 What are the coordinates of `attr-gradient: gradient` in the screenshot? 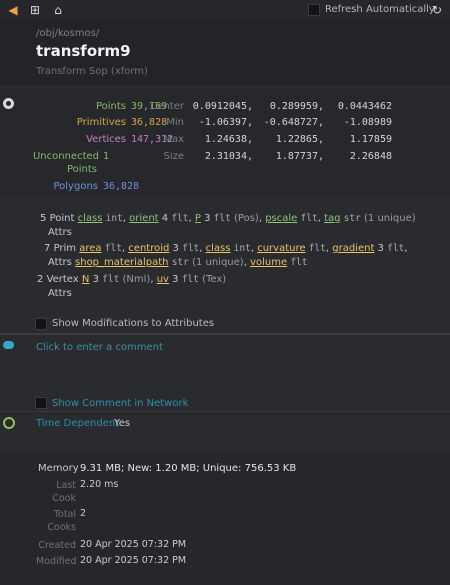 It's located at (353, 248).